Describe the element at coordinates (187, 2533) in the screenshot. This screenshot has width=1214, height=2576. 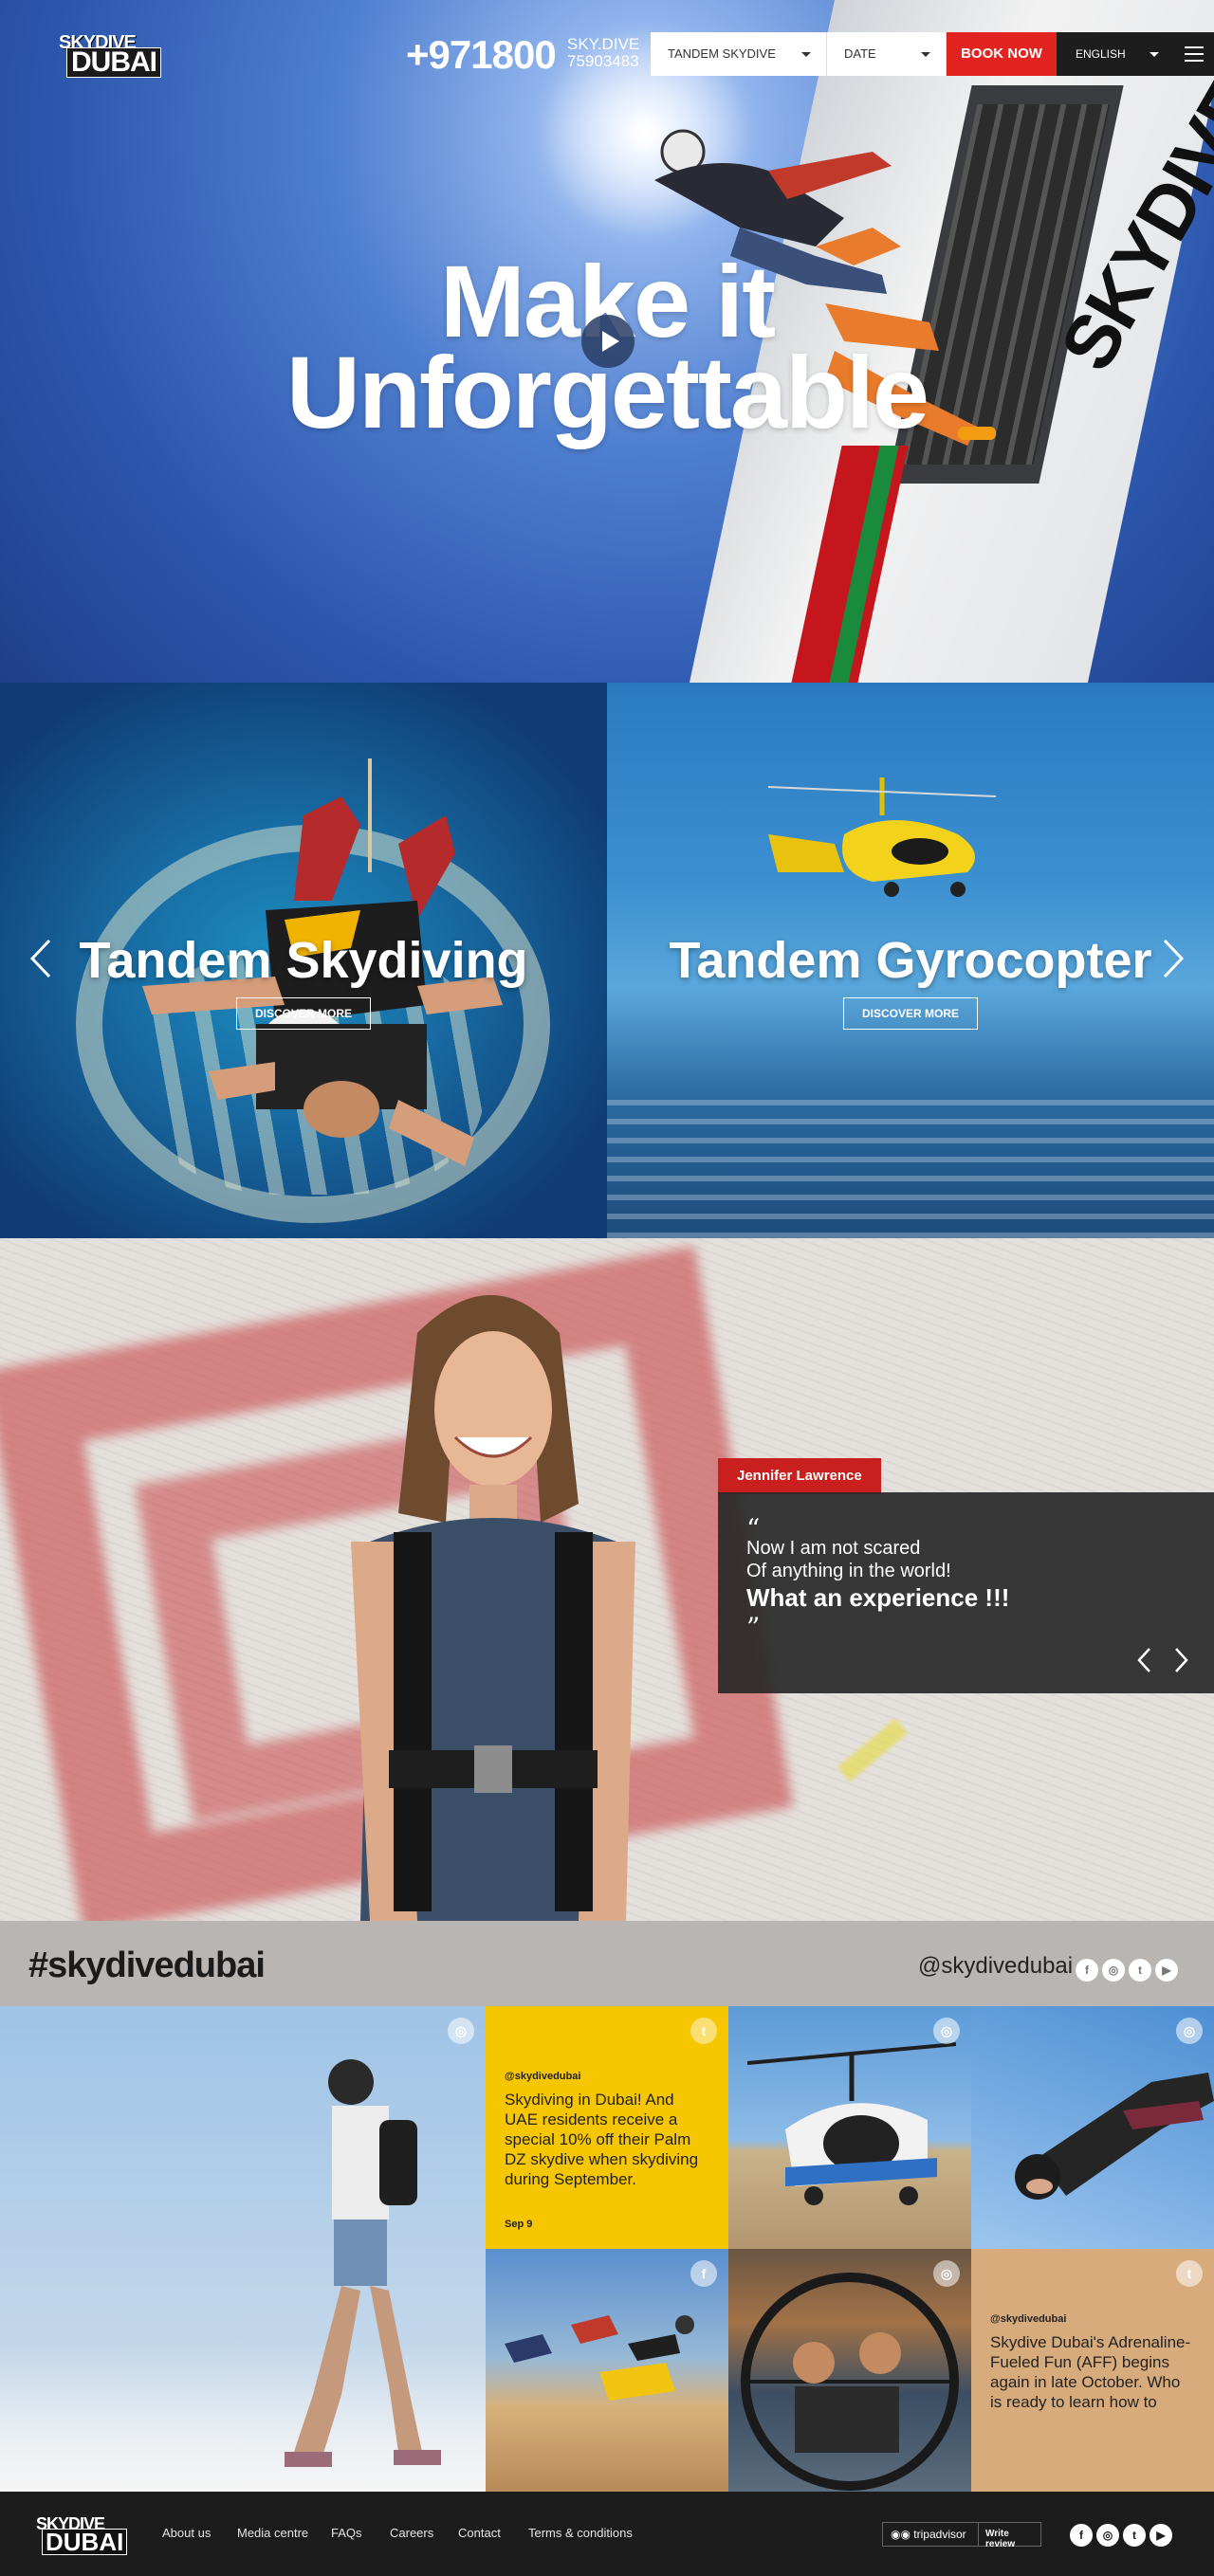
I see `footer-link-about: About us` at that location.